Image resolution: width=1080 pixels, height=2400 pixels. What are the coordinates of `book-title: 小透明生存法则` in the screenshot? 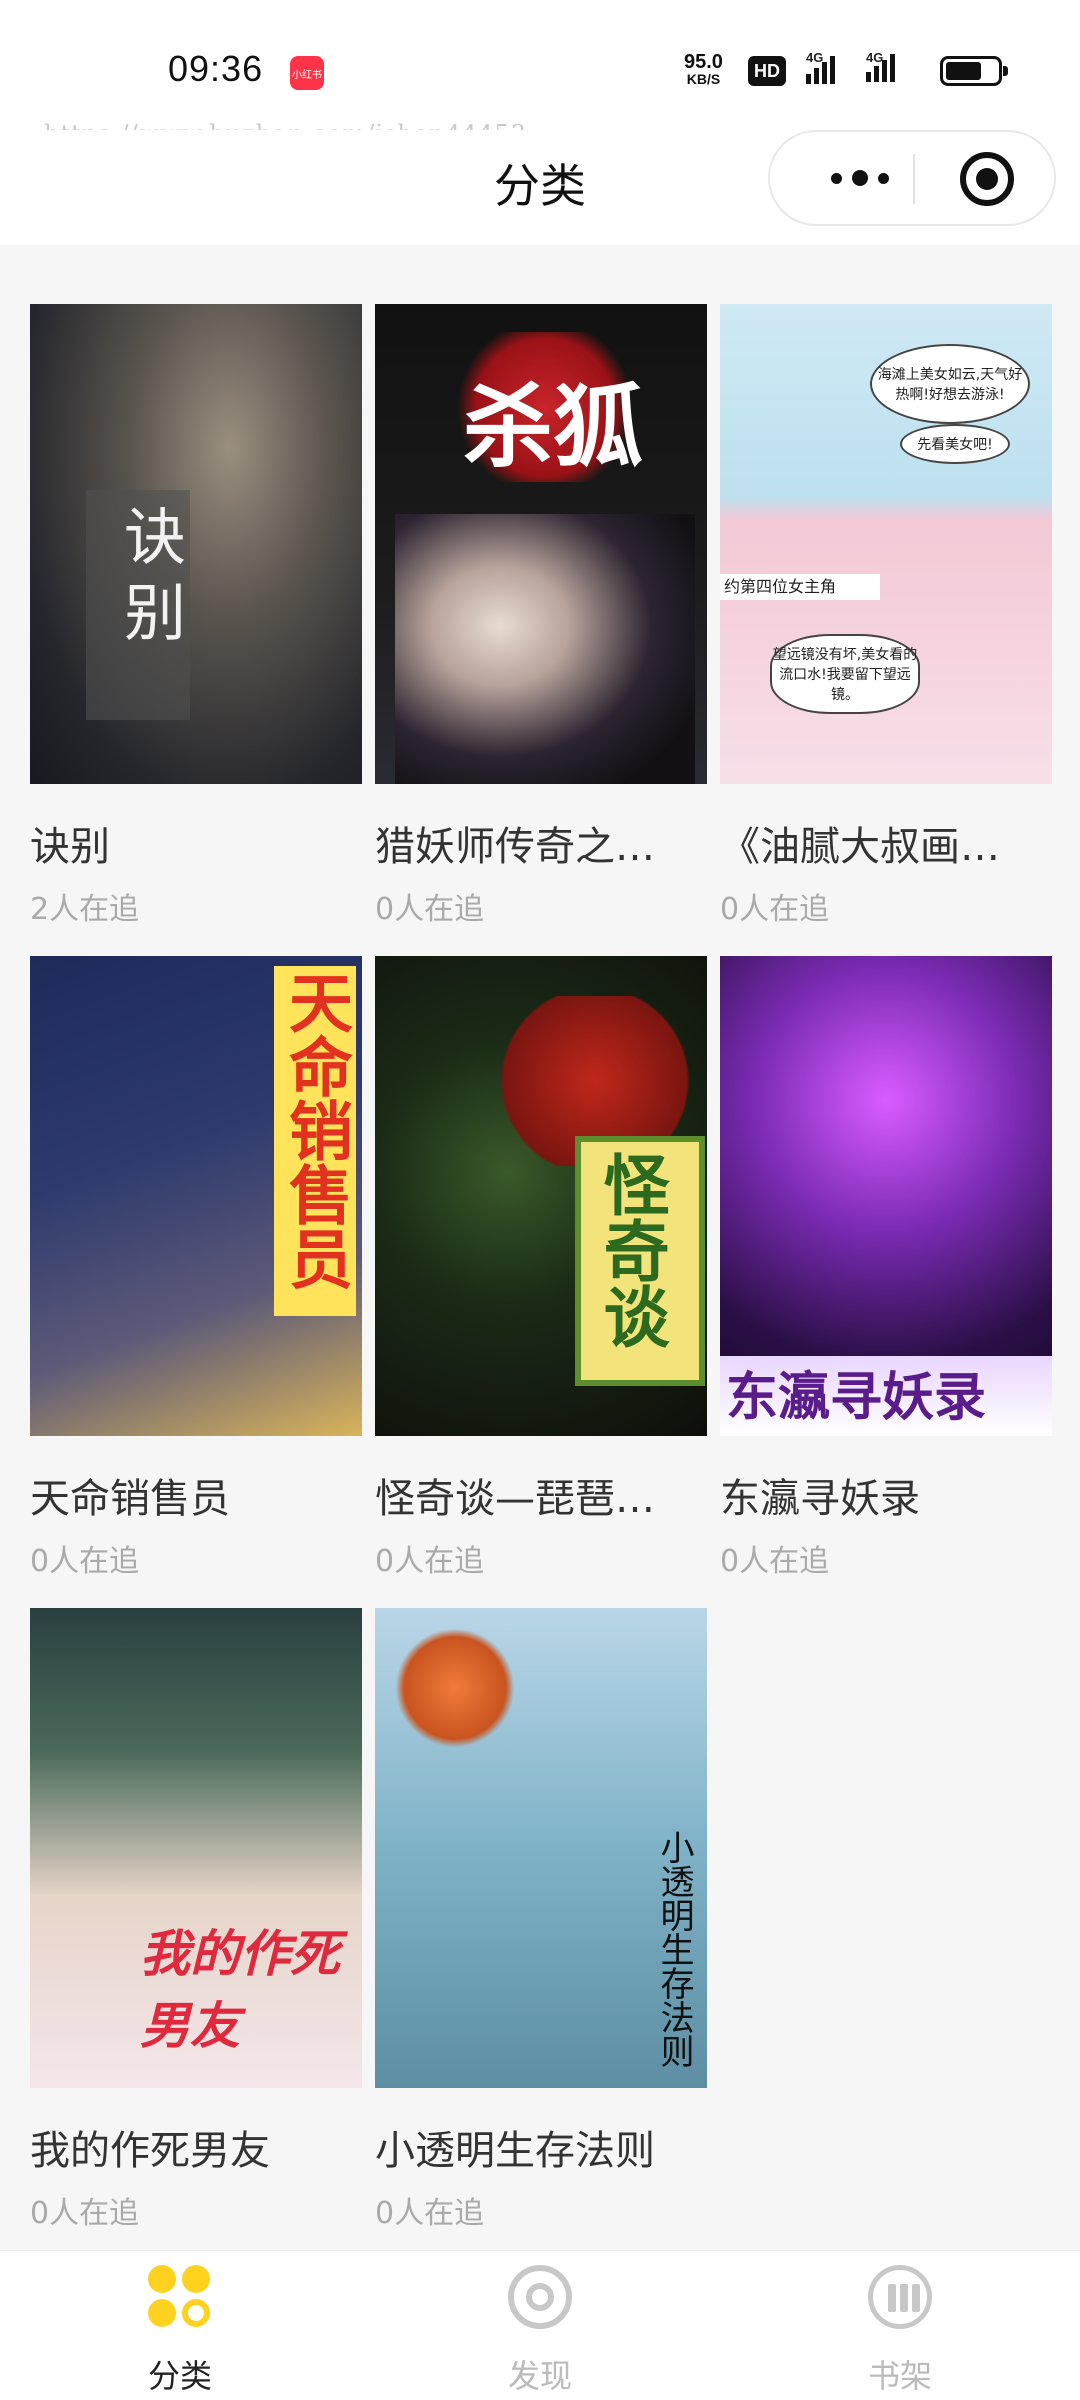 It's located at (541, 2147).